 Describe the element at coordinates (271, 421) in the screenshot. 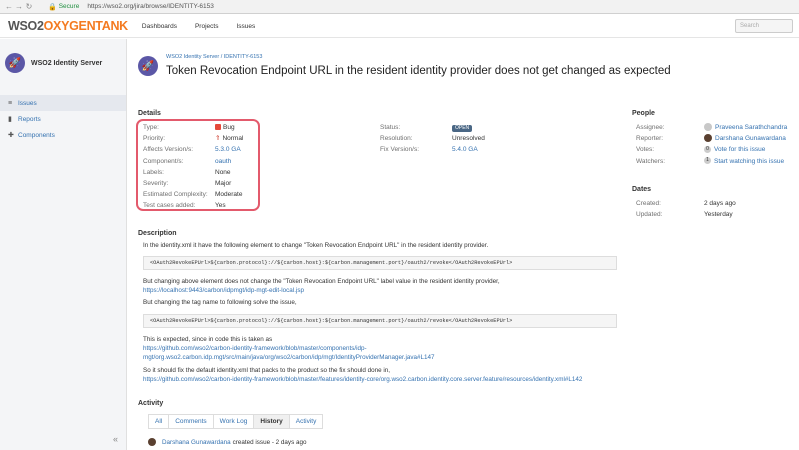

I see `tab-history: History` at that location.